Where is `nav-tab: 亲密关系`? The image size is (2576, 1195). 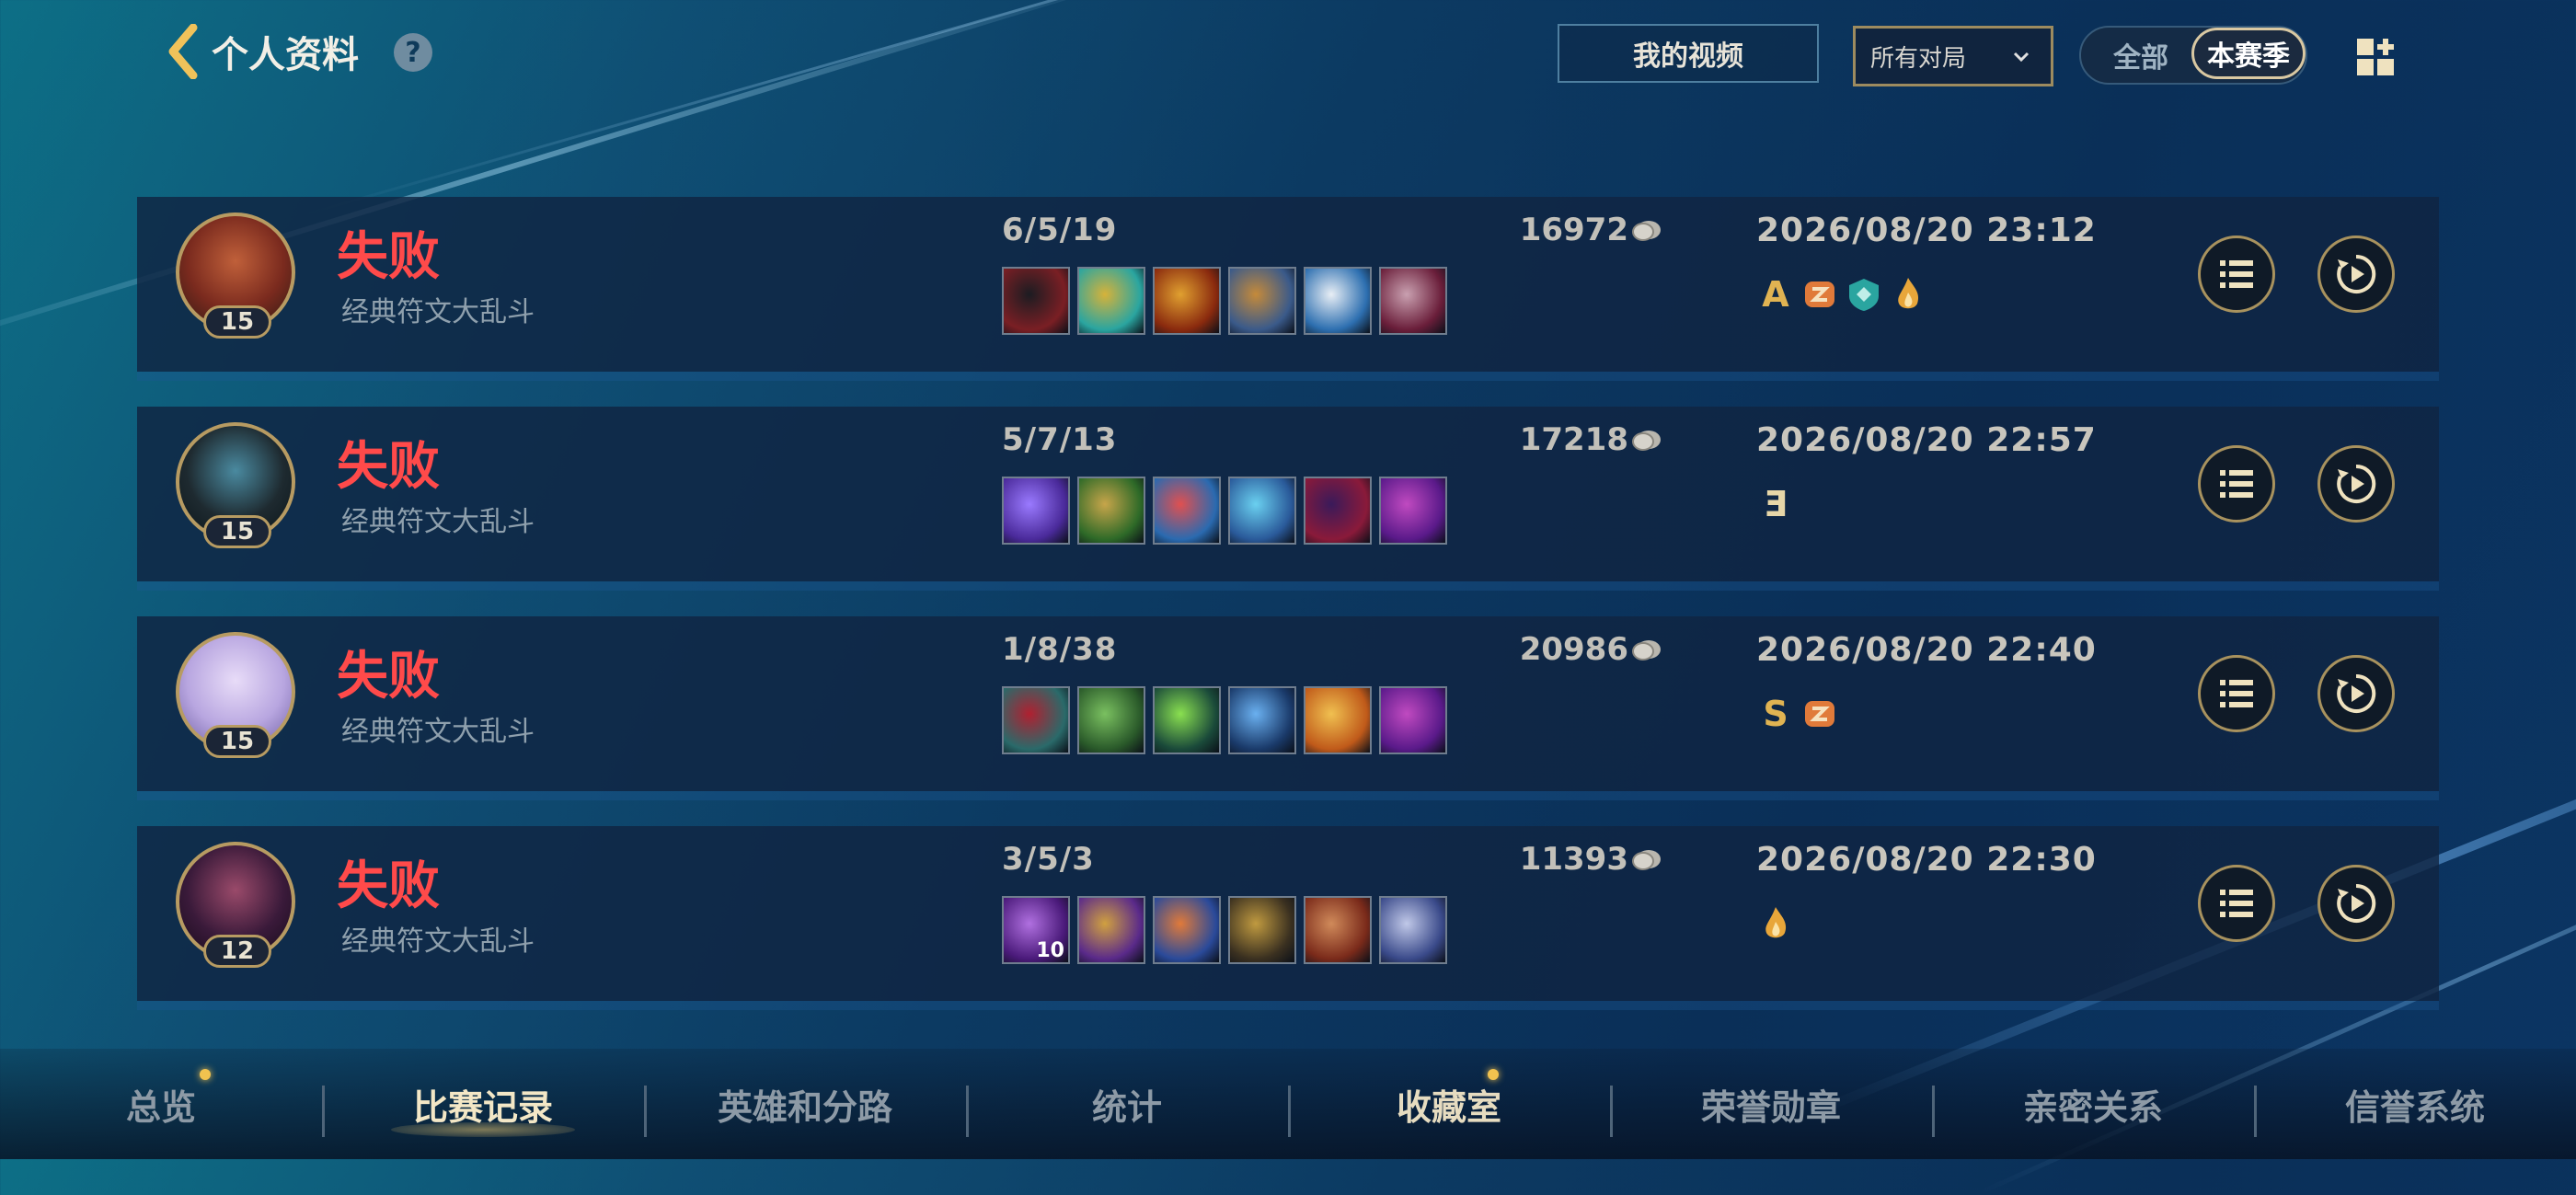
nav-tab: 亲密关系 is located at coordinates (2093, 1104).